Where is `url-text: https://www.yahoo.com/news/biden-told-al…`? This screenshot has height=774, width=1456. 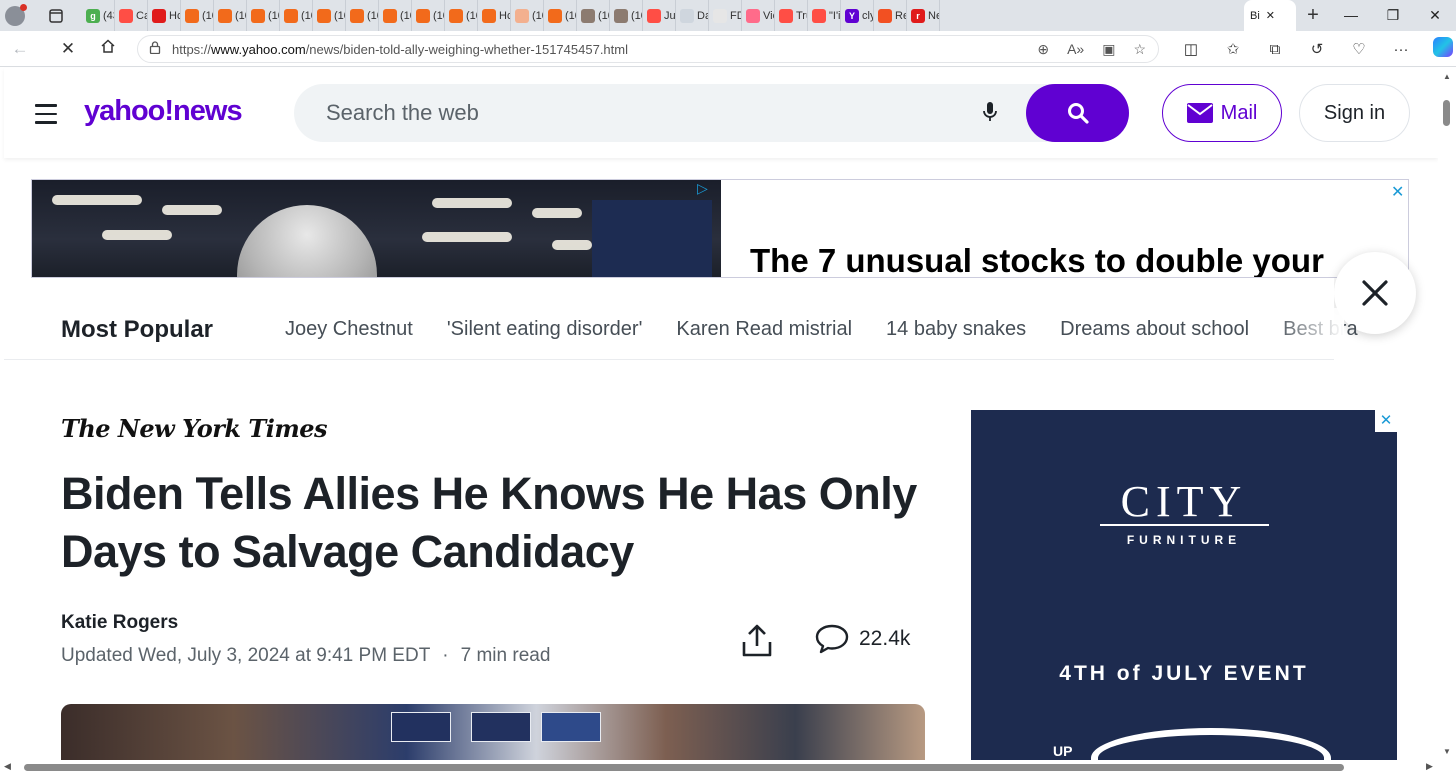 url-text: https://www.yahoo.com/news/biden-told-al… is located at coordinates (604, 49).